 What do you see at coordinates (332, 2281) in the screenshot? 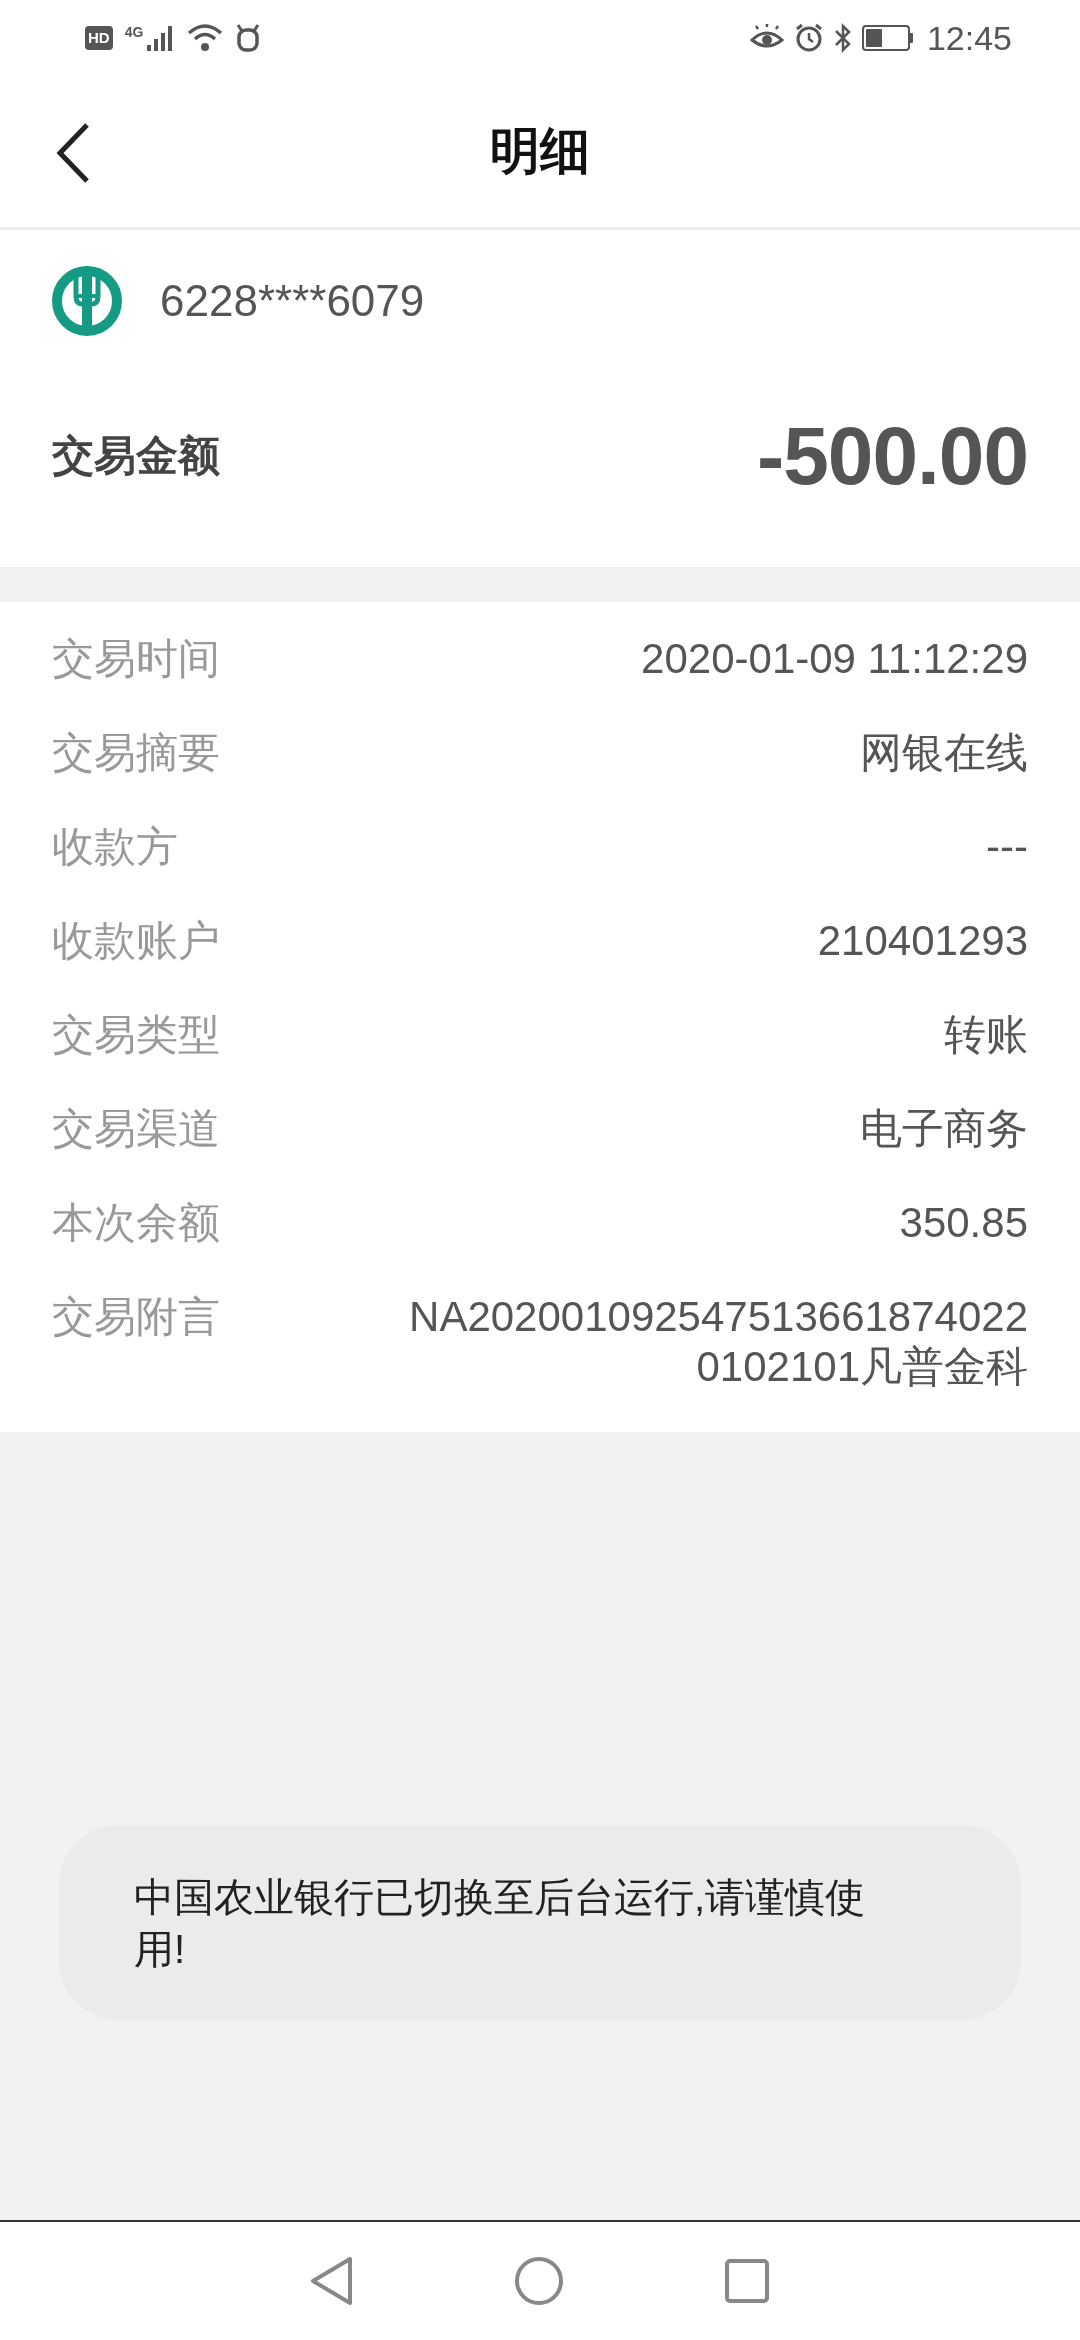
I see `back-nav-icon` at bounding box center [332, 2281].